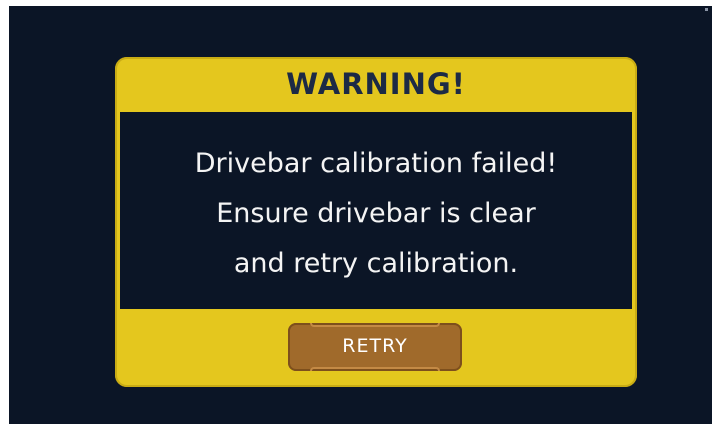  I want to click on message-line-1: Drivebar calibration failed!, so click(376, 163).